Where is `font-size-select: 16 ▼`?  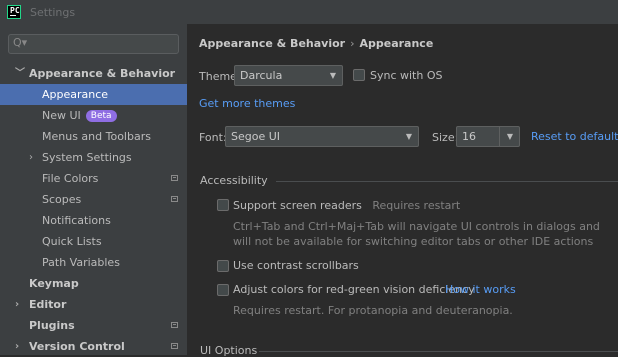
font-size-select: 16 ▼ is located at coordinates (488, 136).